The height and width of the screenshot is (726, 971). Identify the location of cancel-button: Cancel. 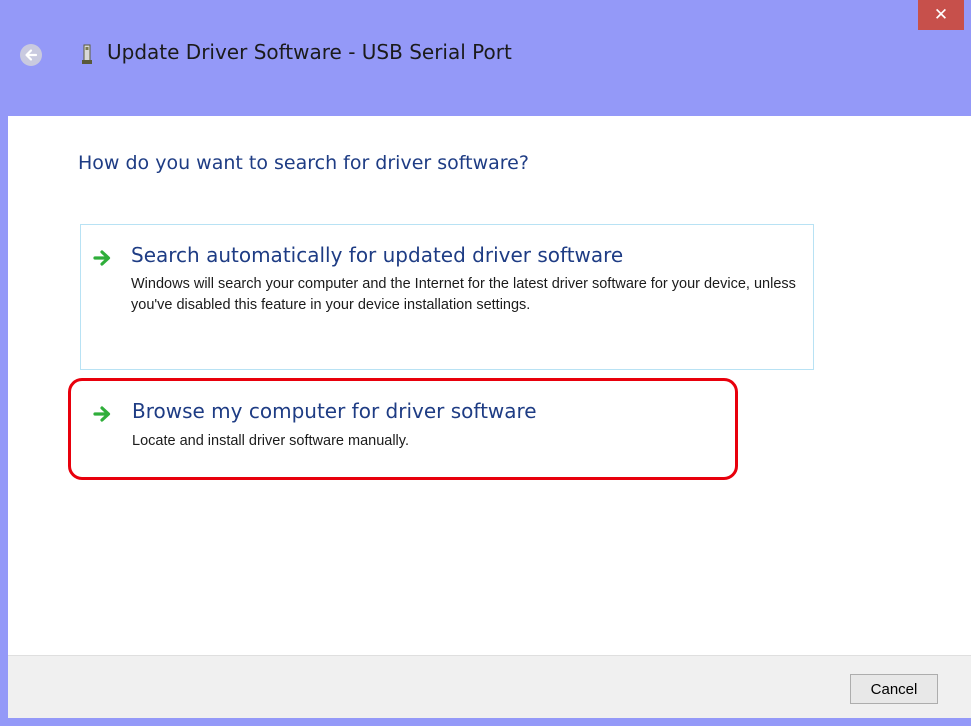
(894, 689).